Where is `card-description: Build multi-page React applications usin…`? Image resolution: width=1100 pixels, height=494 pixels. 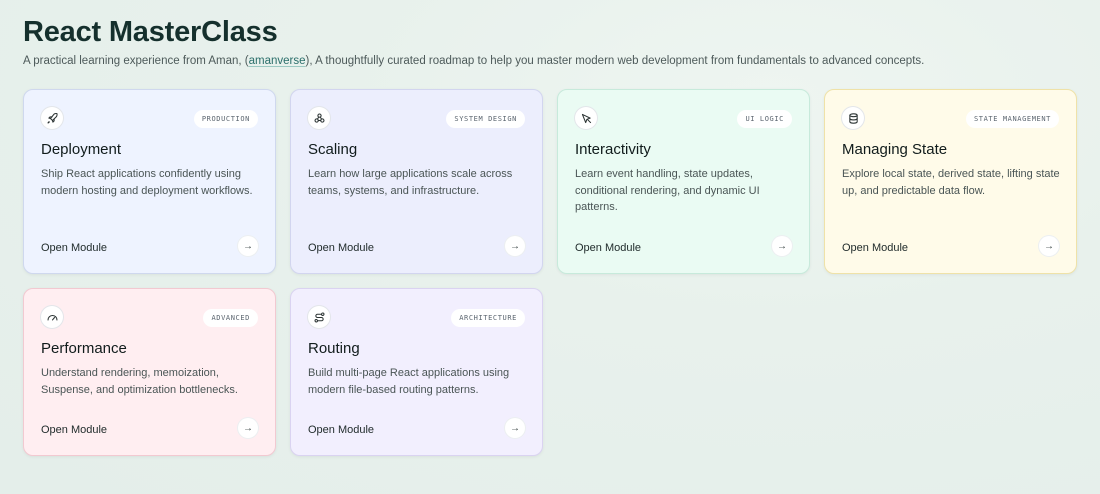 card-description: Build multi-page React applications usin… is located at coordinates (409, 381).